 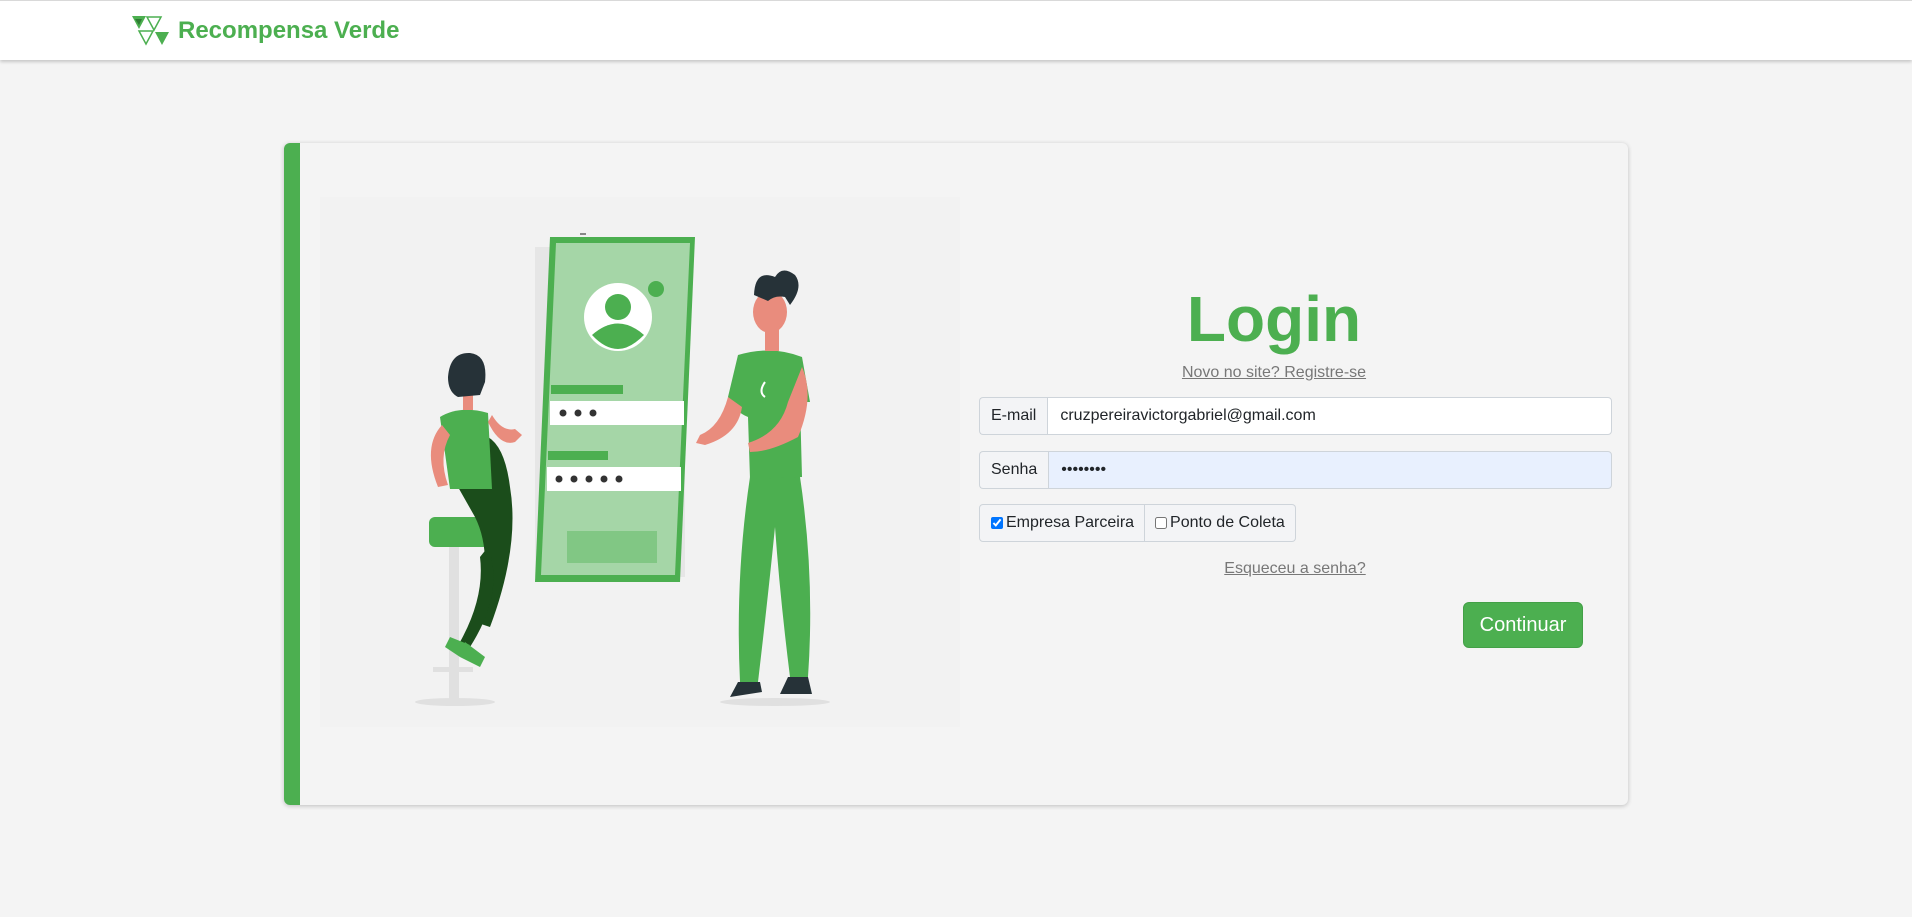 I want to click on password-label: Senha, so click(x=1014, y=470).